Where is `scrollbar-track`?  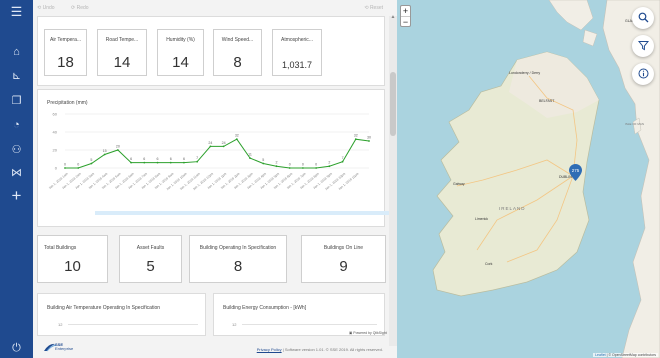 scrollbar-track is located at coordinates (393, 181).